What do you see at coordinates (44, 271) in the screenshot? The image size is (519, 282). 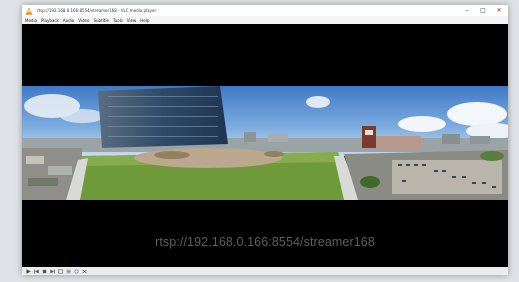 I see `stop-icon` at bounding box center [44, 271].